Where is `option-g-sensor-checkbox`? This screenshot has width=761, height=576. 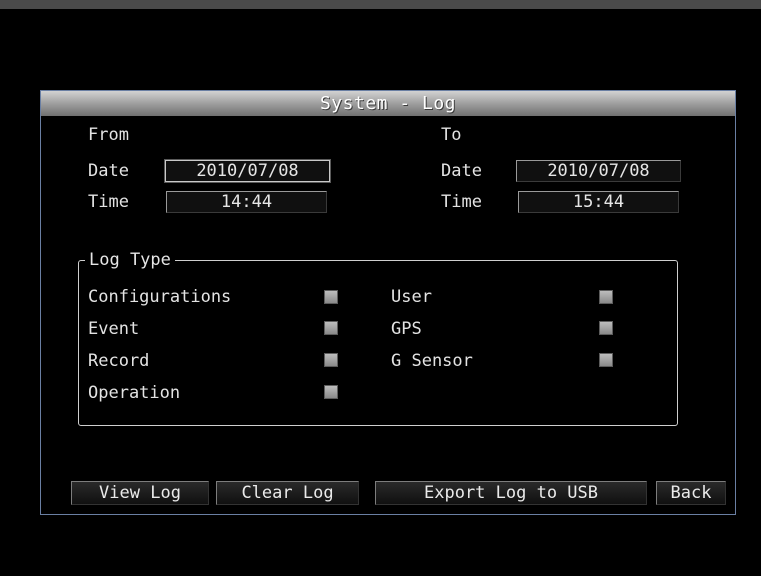 option-g-sensor-checkbox is located at coordinates (606, 360).